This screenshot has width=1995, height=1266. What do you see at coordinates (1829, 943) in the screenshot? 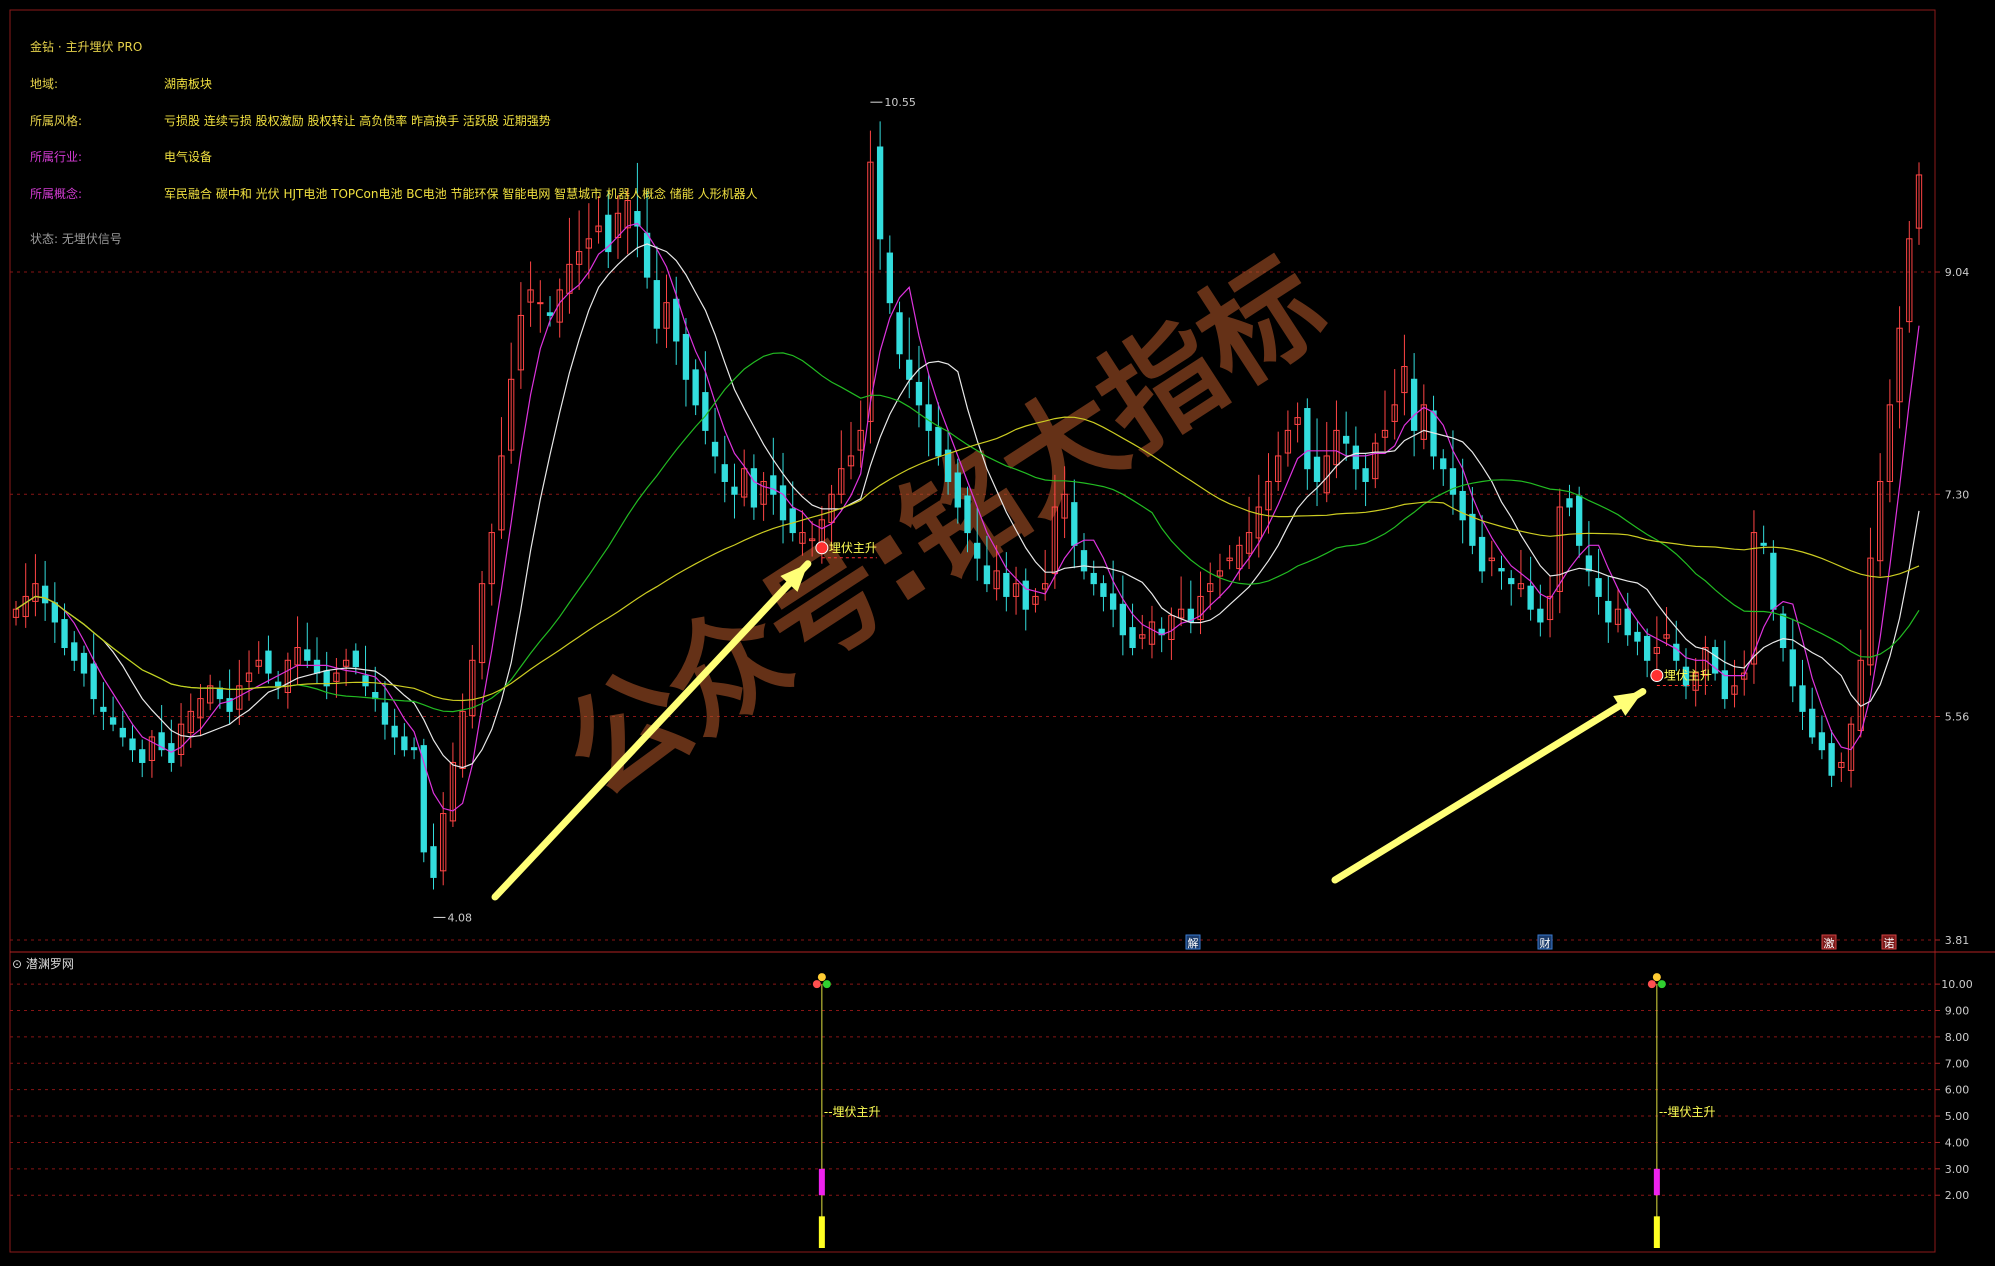
I see `event-marker-label: 激` at bounding box center [1829, 943].